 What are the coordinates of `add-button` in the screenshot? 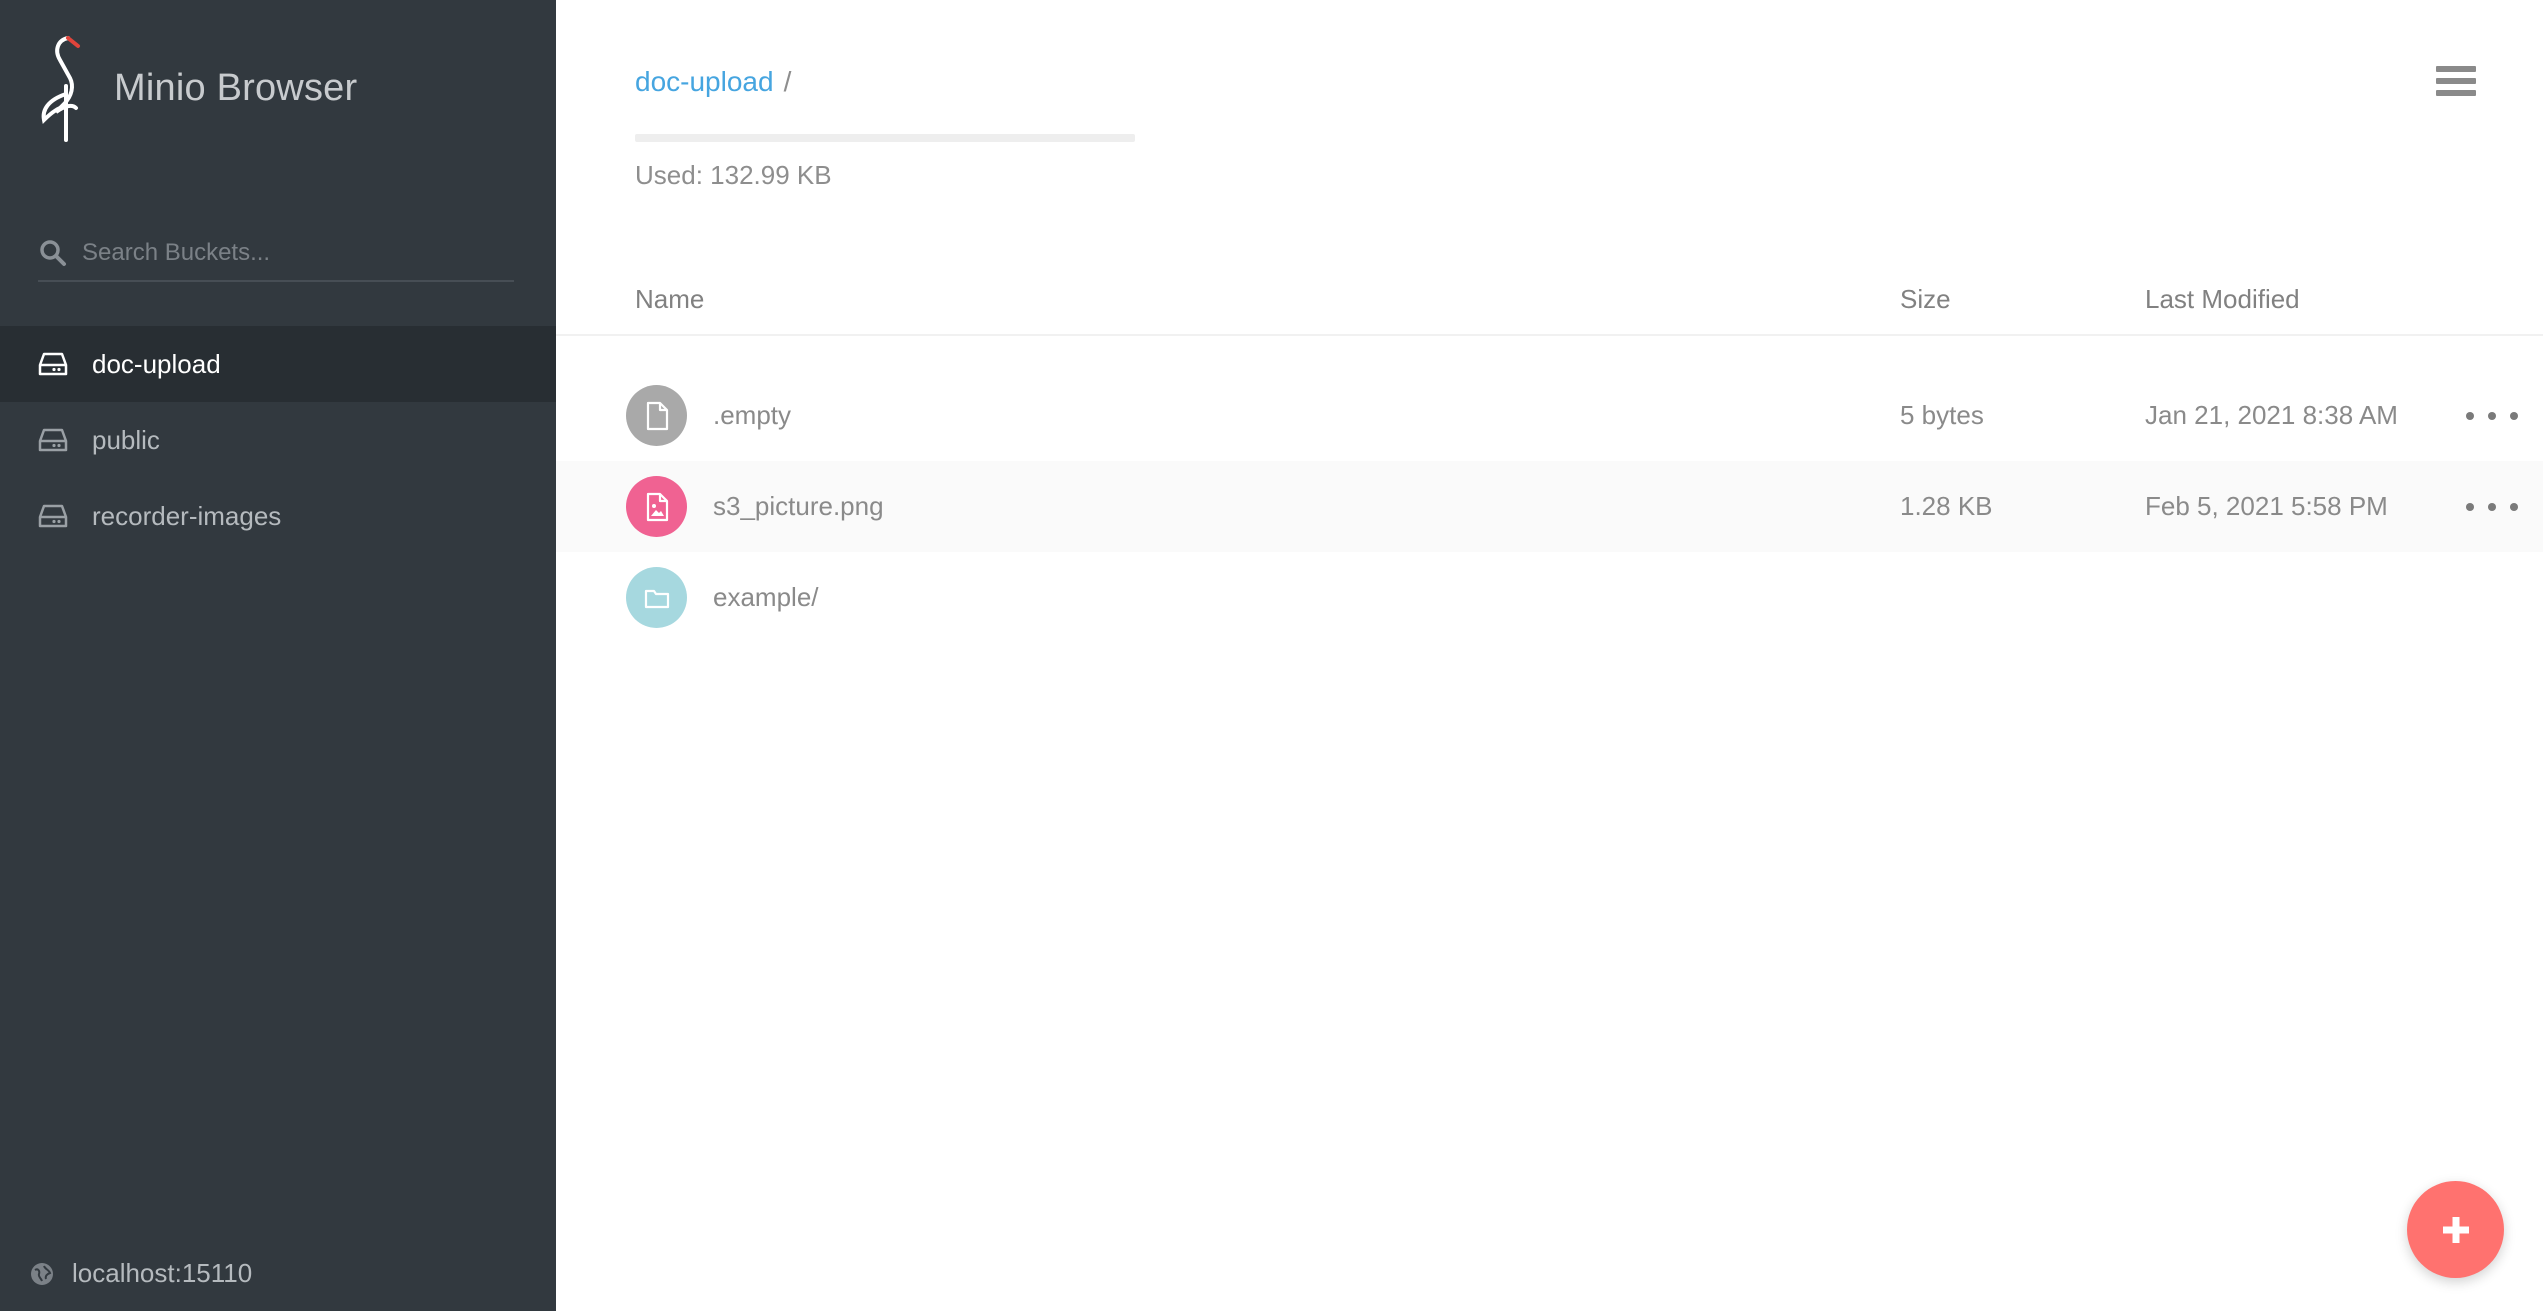 It's located at (2455, 1229).